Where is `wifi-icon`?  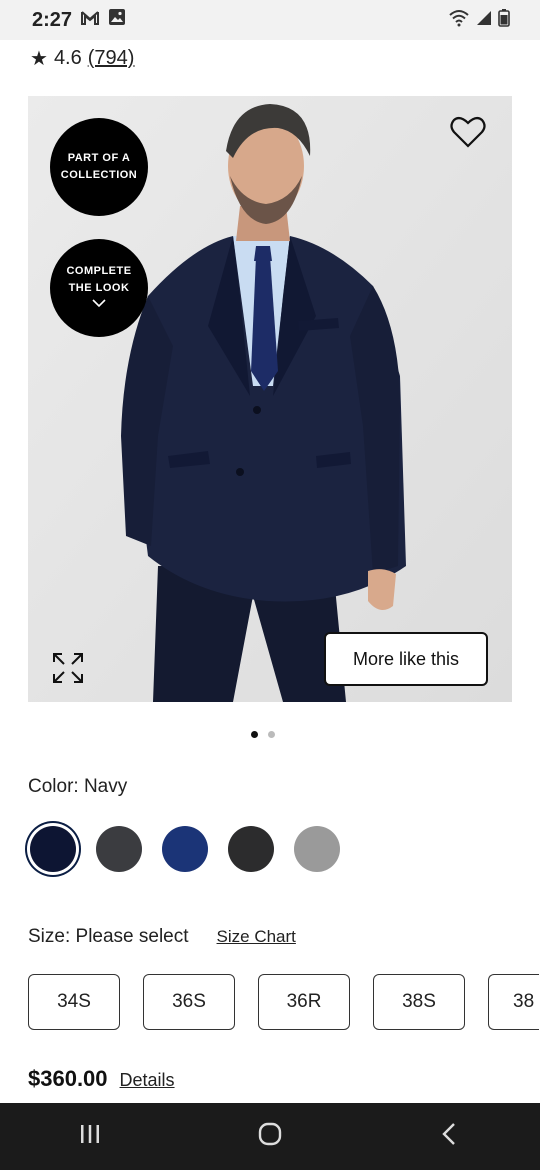 wifi-icon is located at coordinates (459, 20).